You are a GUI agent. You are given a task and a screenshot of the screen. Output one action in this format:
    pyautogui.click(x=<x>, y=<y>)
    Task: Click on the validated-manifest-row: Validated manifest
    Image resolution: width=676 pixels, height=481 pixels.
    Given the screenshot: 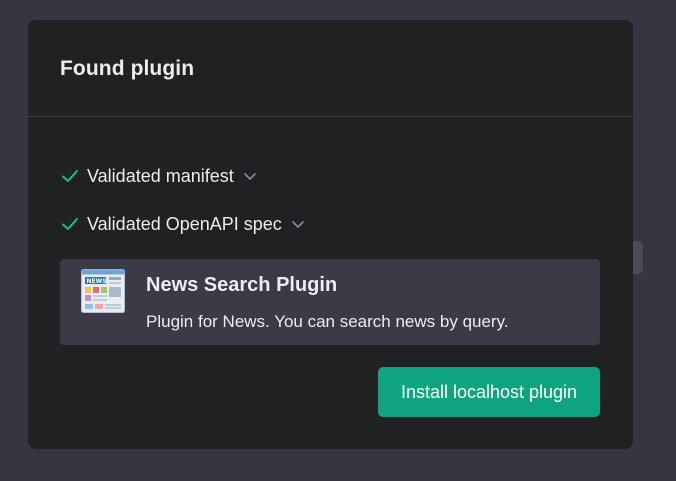 What is the action you would take?
    pyautogui.click(x=159, y=176)
    